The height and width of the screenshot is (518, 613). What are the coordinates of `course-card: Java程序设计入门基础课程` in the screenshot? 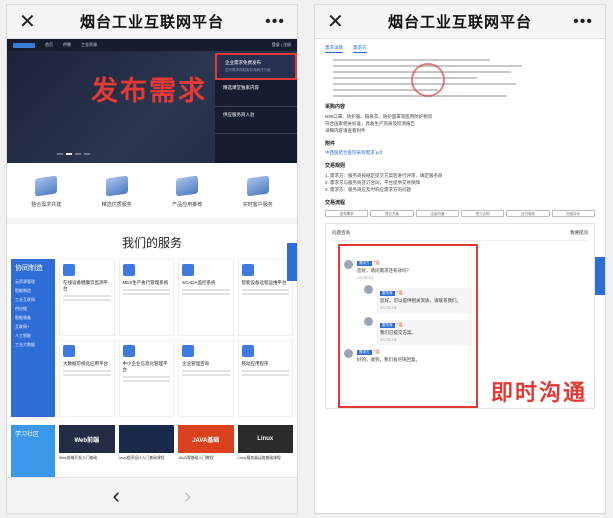 It's located at (146, 454).